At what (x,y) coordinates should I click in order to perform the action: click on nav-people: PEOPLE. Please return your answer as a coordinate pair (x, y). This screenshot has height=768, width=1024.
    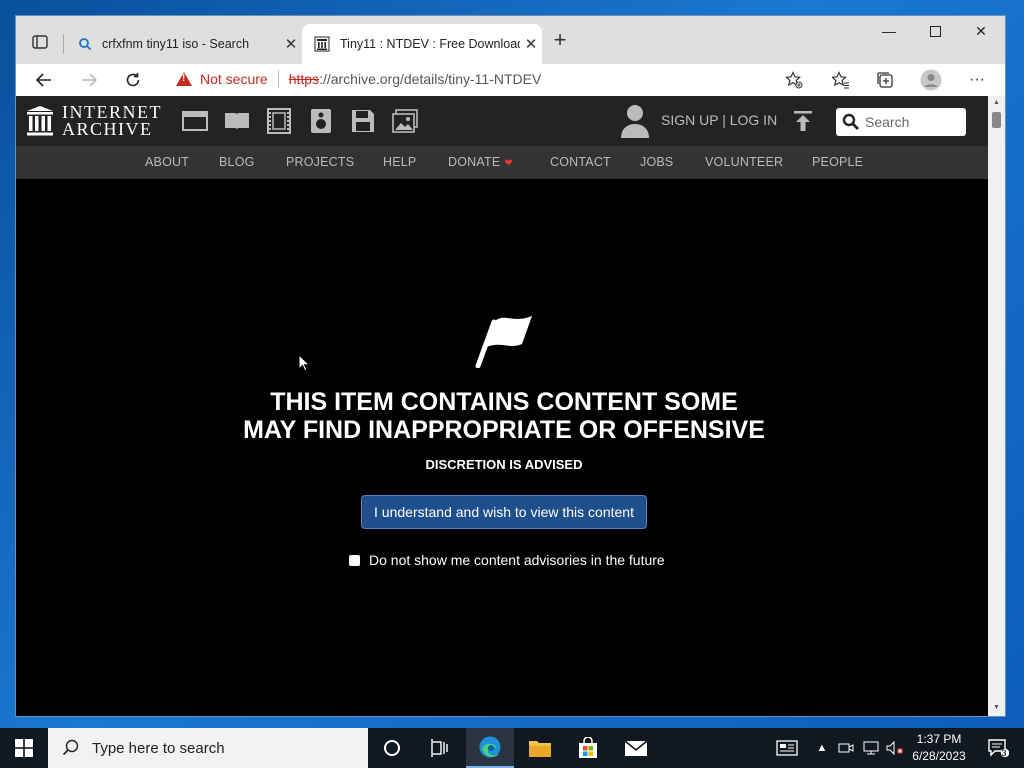
    Looking at the image, I should click on (837, 162).